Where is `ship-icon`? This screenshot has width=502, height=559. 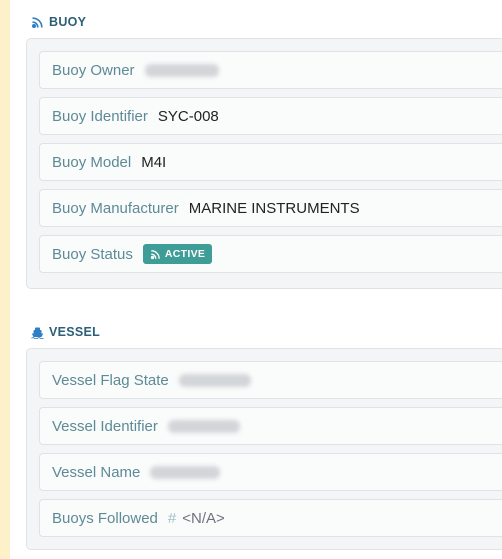
ship-icon is located at coordinates (37, 332).